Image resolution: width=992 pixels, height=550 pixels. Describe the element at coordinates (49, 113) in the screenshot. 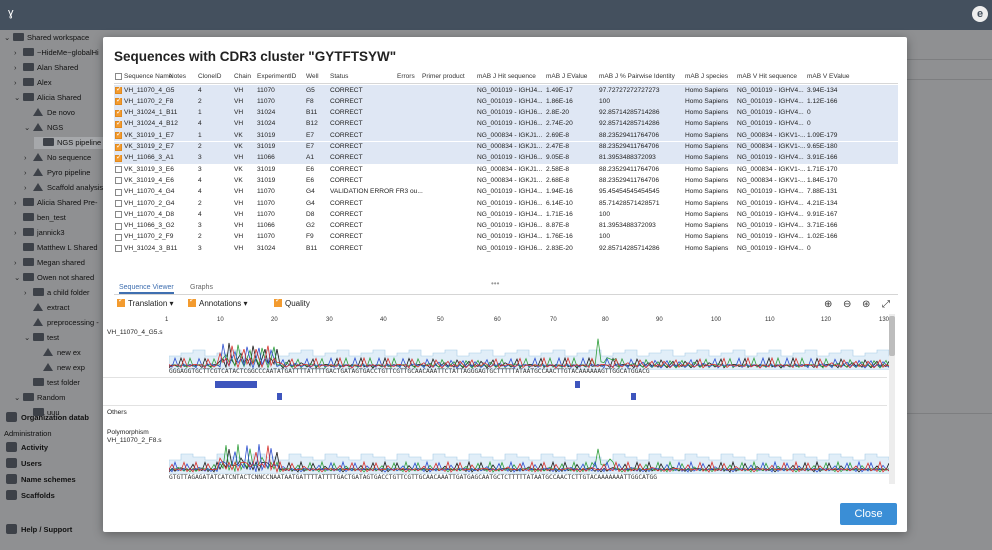

I see `sidebar-item: De novo` at that location.